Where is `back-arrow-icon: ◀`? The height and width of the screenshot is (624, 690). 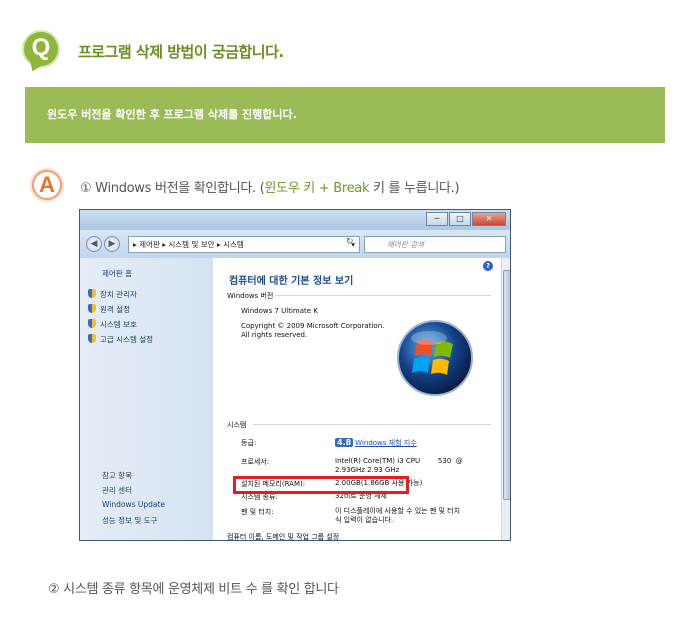 back-arrow-icon: ◀ is located at coordinates (94, 244).